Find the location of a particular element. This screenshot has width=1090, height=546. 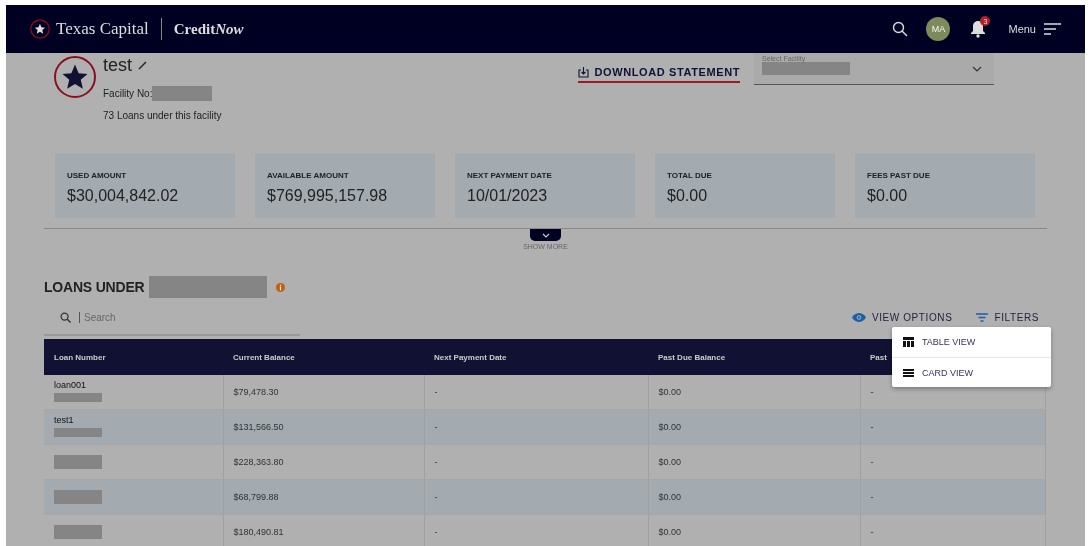

card-label: NEXT PAYMENT DATE is located at coordinates (510, 175).